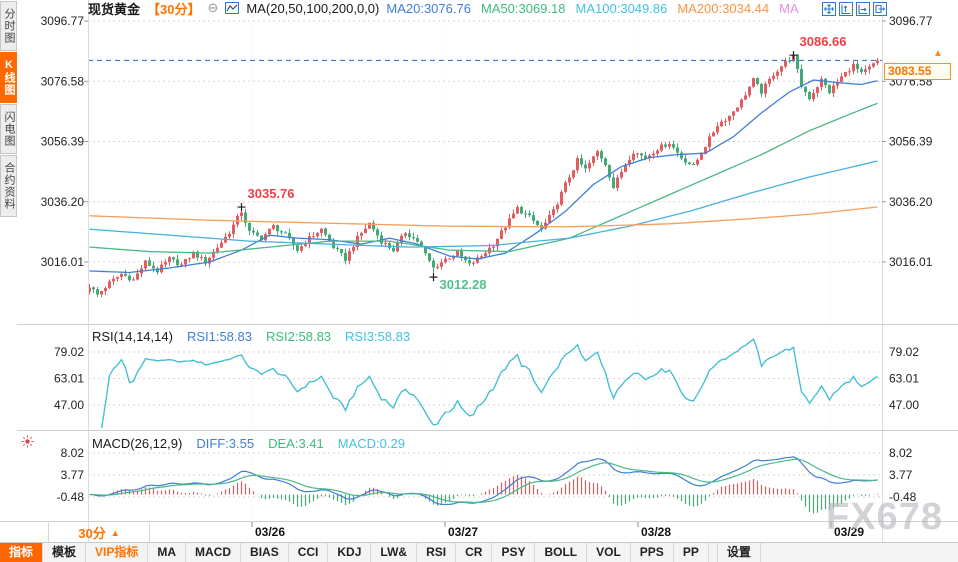 The height and width of the screenshot is (562, 958). What do you see at coordinates (232, 8) in the screenshot?
I see `indicator-chart-icon` at bounding box center [232, 8].